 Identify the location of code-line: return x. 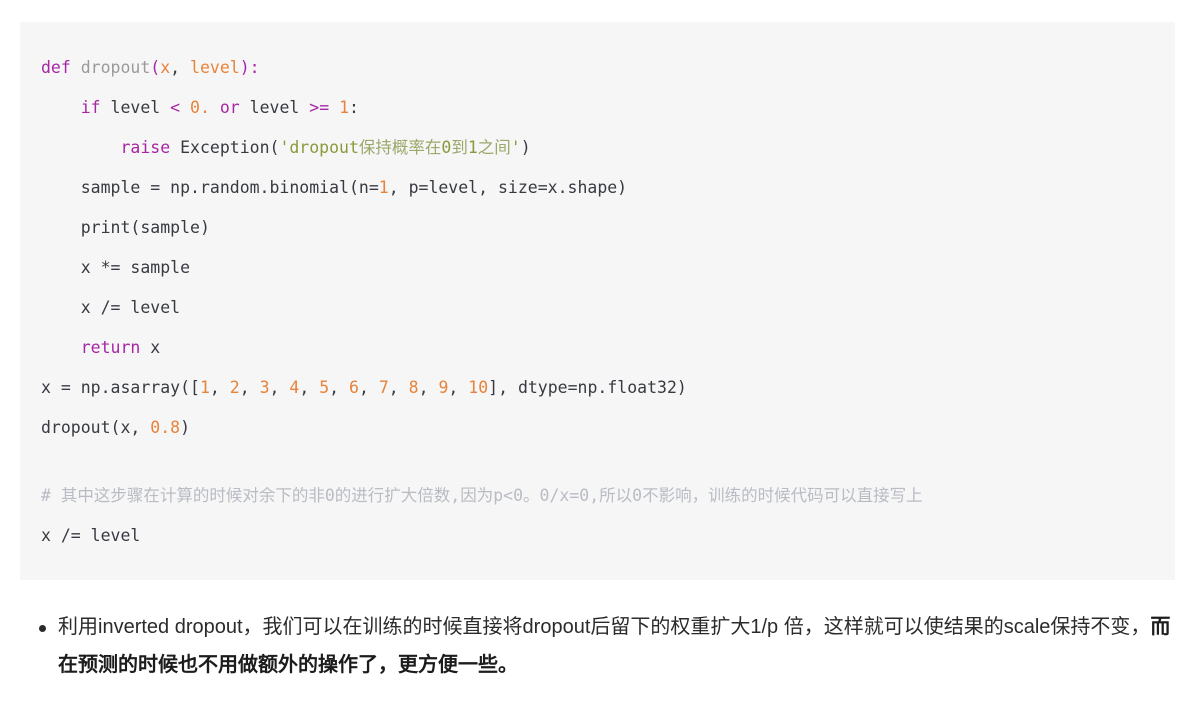
(597, 348).